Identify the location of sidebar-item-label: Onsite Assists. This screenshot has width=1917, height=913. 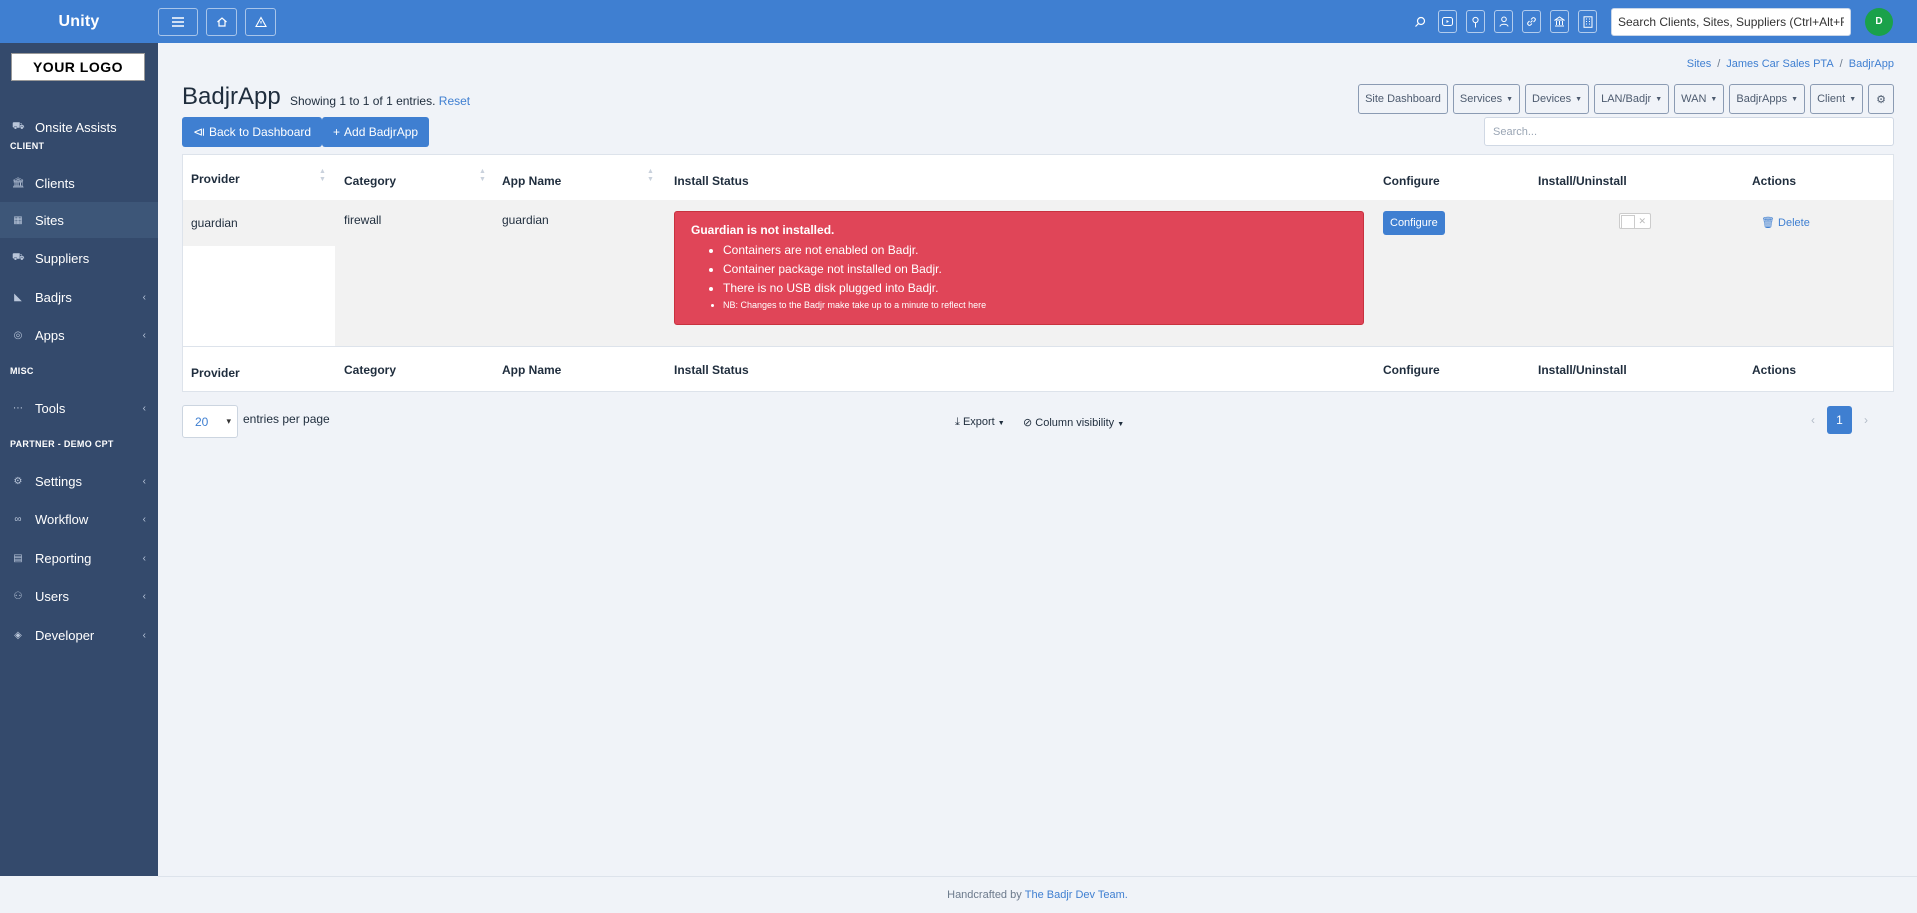
(76, 127).